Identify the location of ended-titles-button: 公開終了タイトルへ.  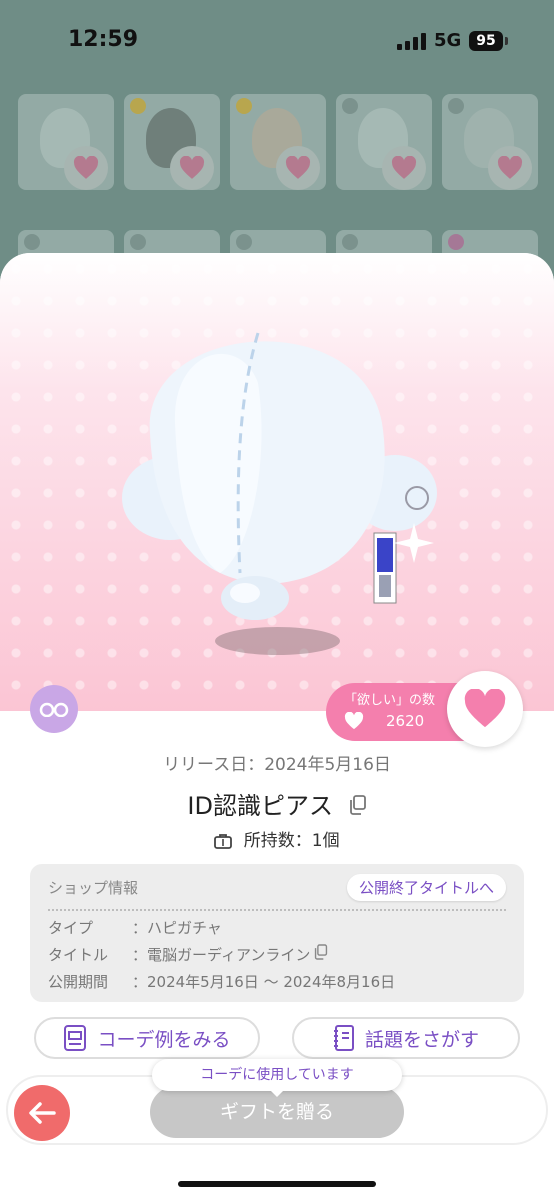
(426, 887).